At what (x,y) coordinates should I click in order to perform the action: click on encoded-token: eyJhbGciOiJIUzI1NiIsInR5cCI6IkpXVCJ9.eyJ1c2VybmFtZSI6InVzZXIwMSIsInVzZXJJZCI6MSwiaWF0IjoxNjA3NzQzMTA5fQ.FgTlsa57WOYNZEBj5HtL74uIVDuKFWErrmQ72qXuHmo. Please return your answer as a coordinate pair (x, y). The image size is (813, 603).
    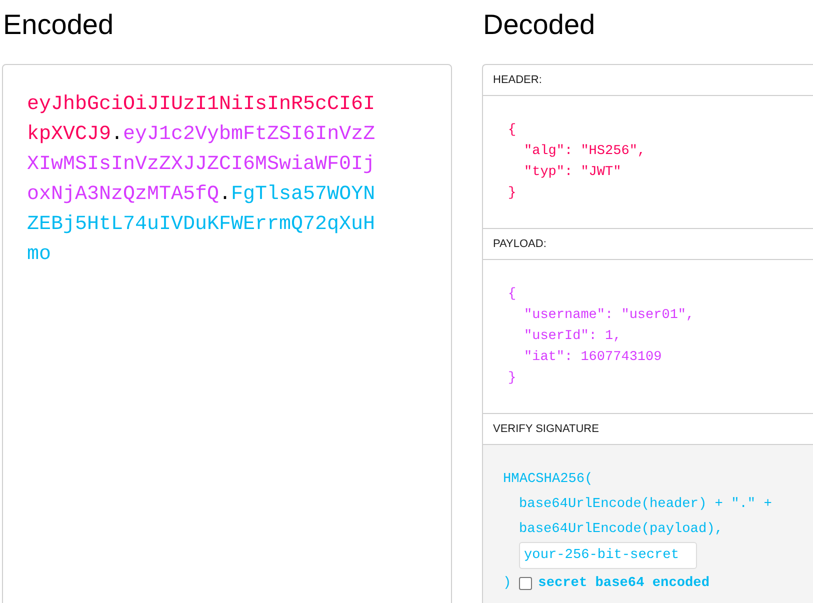
    Looking at the image, I should click on (201, 180).